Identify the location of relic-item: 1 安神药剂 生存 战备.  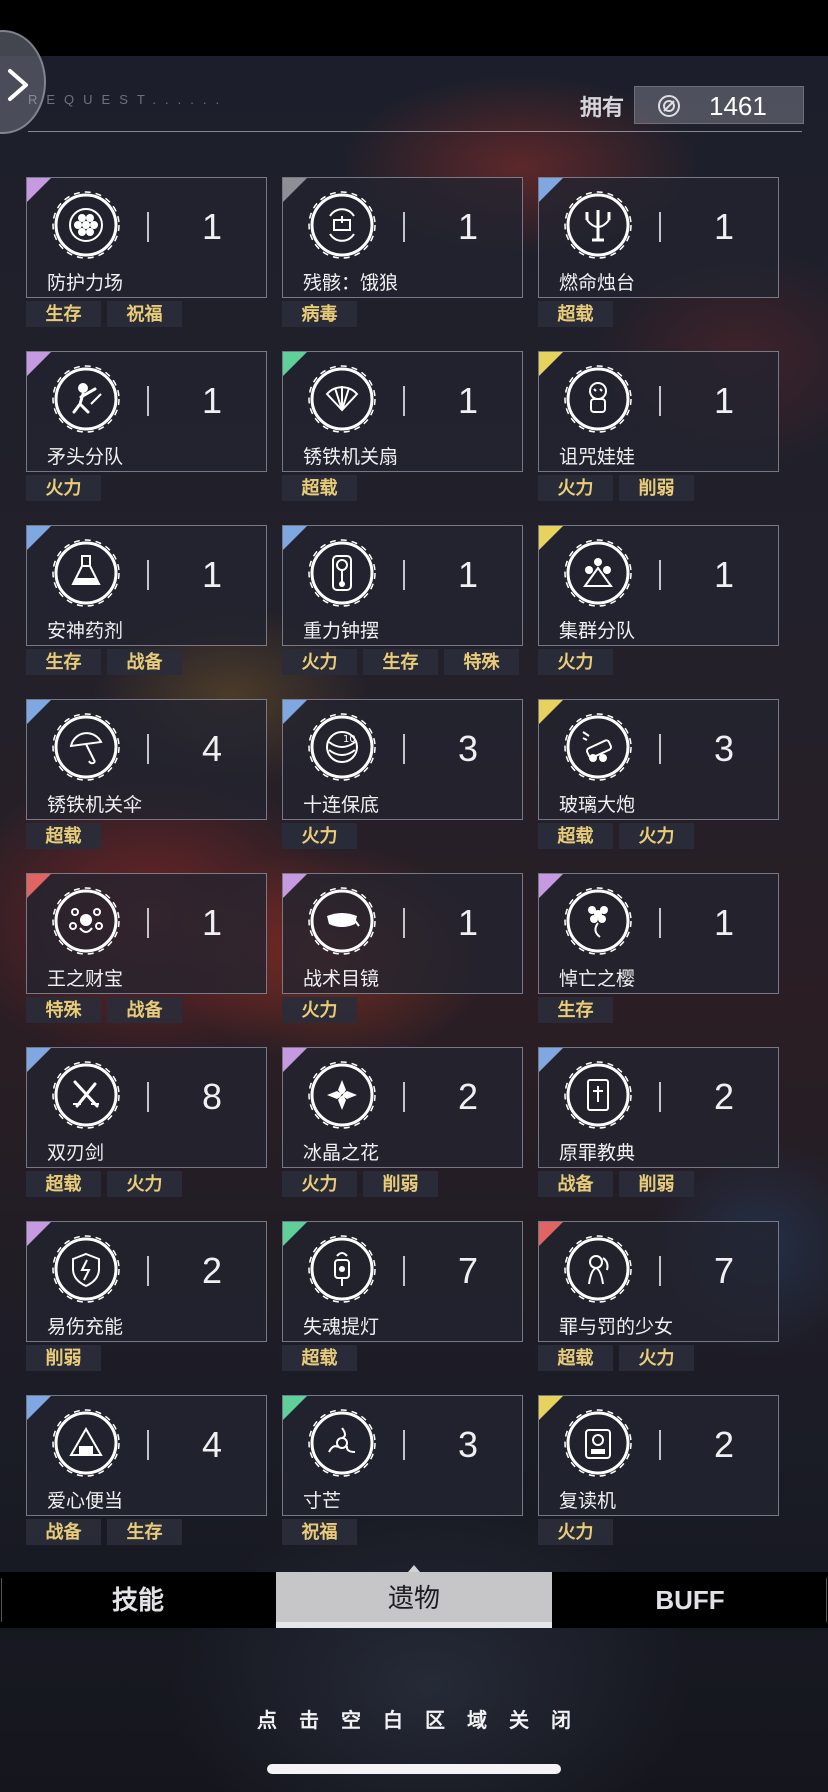
(146, 610).